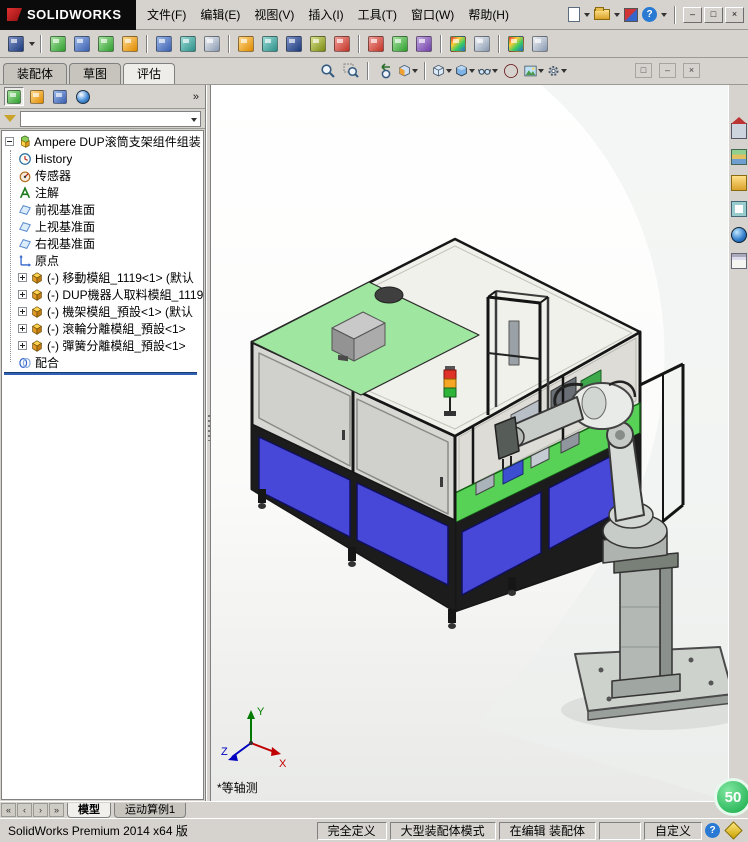 Image resolution: width=748 pixels, height=842 pixels. What do you see at coordinates (102, 226) in the screenshot?
I see `tree-item-top-plane: 上视基准面` at bounding box center [102, 226].